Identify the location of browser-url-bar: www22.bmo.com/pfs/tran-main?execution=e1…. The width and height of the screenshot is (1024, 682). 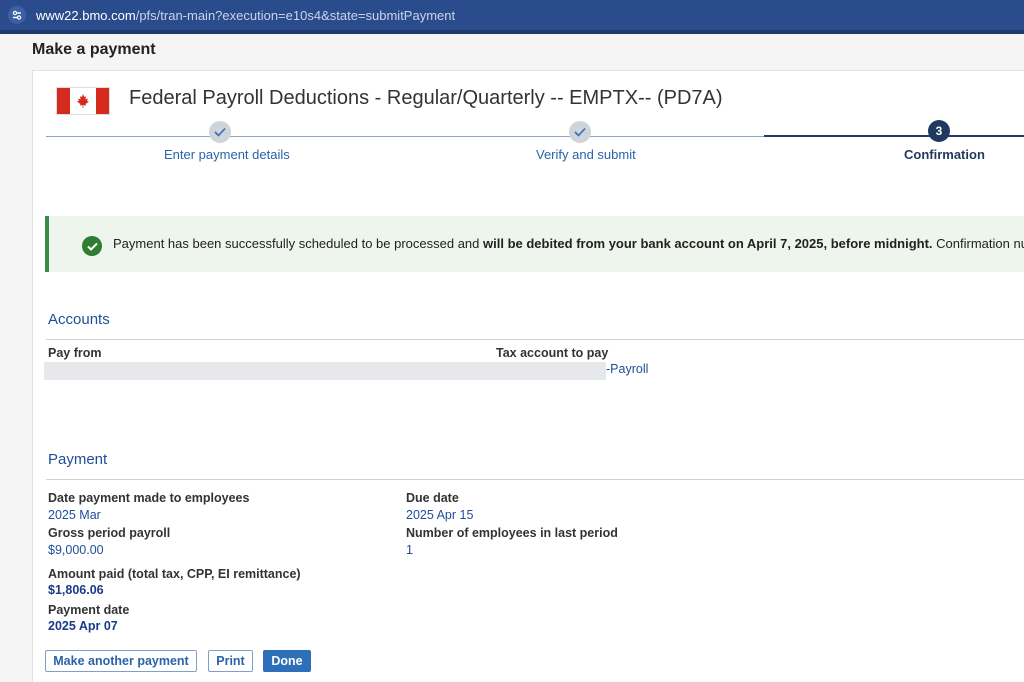
(512, 15).